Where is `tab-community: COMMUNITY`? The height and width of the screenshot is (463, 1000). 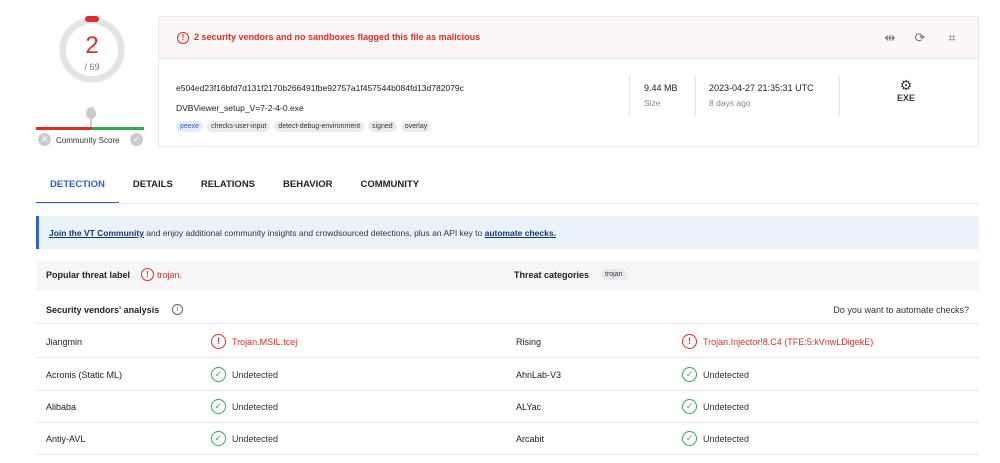 tab-community: COMMUNITY is located at coordinates (389, 190).